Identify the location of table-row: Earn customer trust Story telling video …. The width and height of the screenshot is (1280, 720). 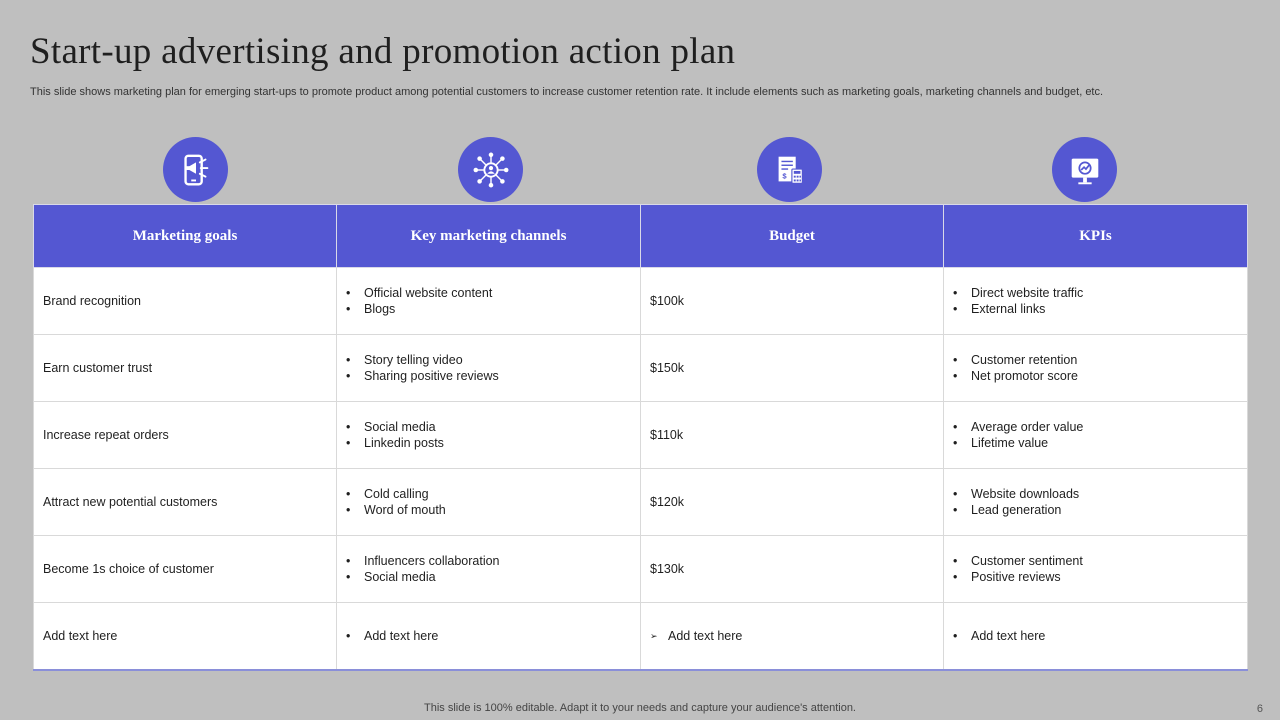
(640, 368).